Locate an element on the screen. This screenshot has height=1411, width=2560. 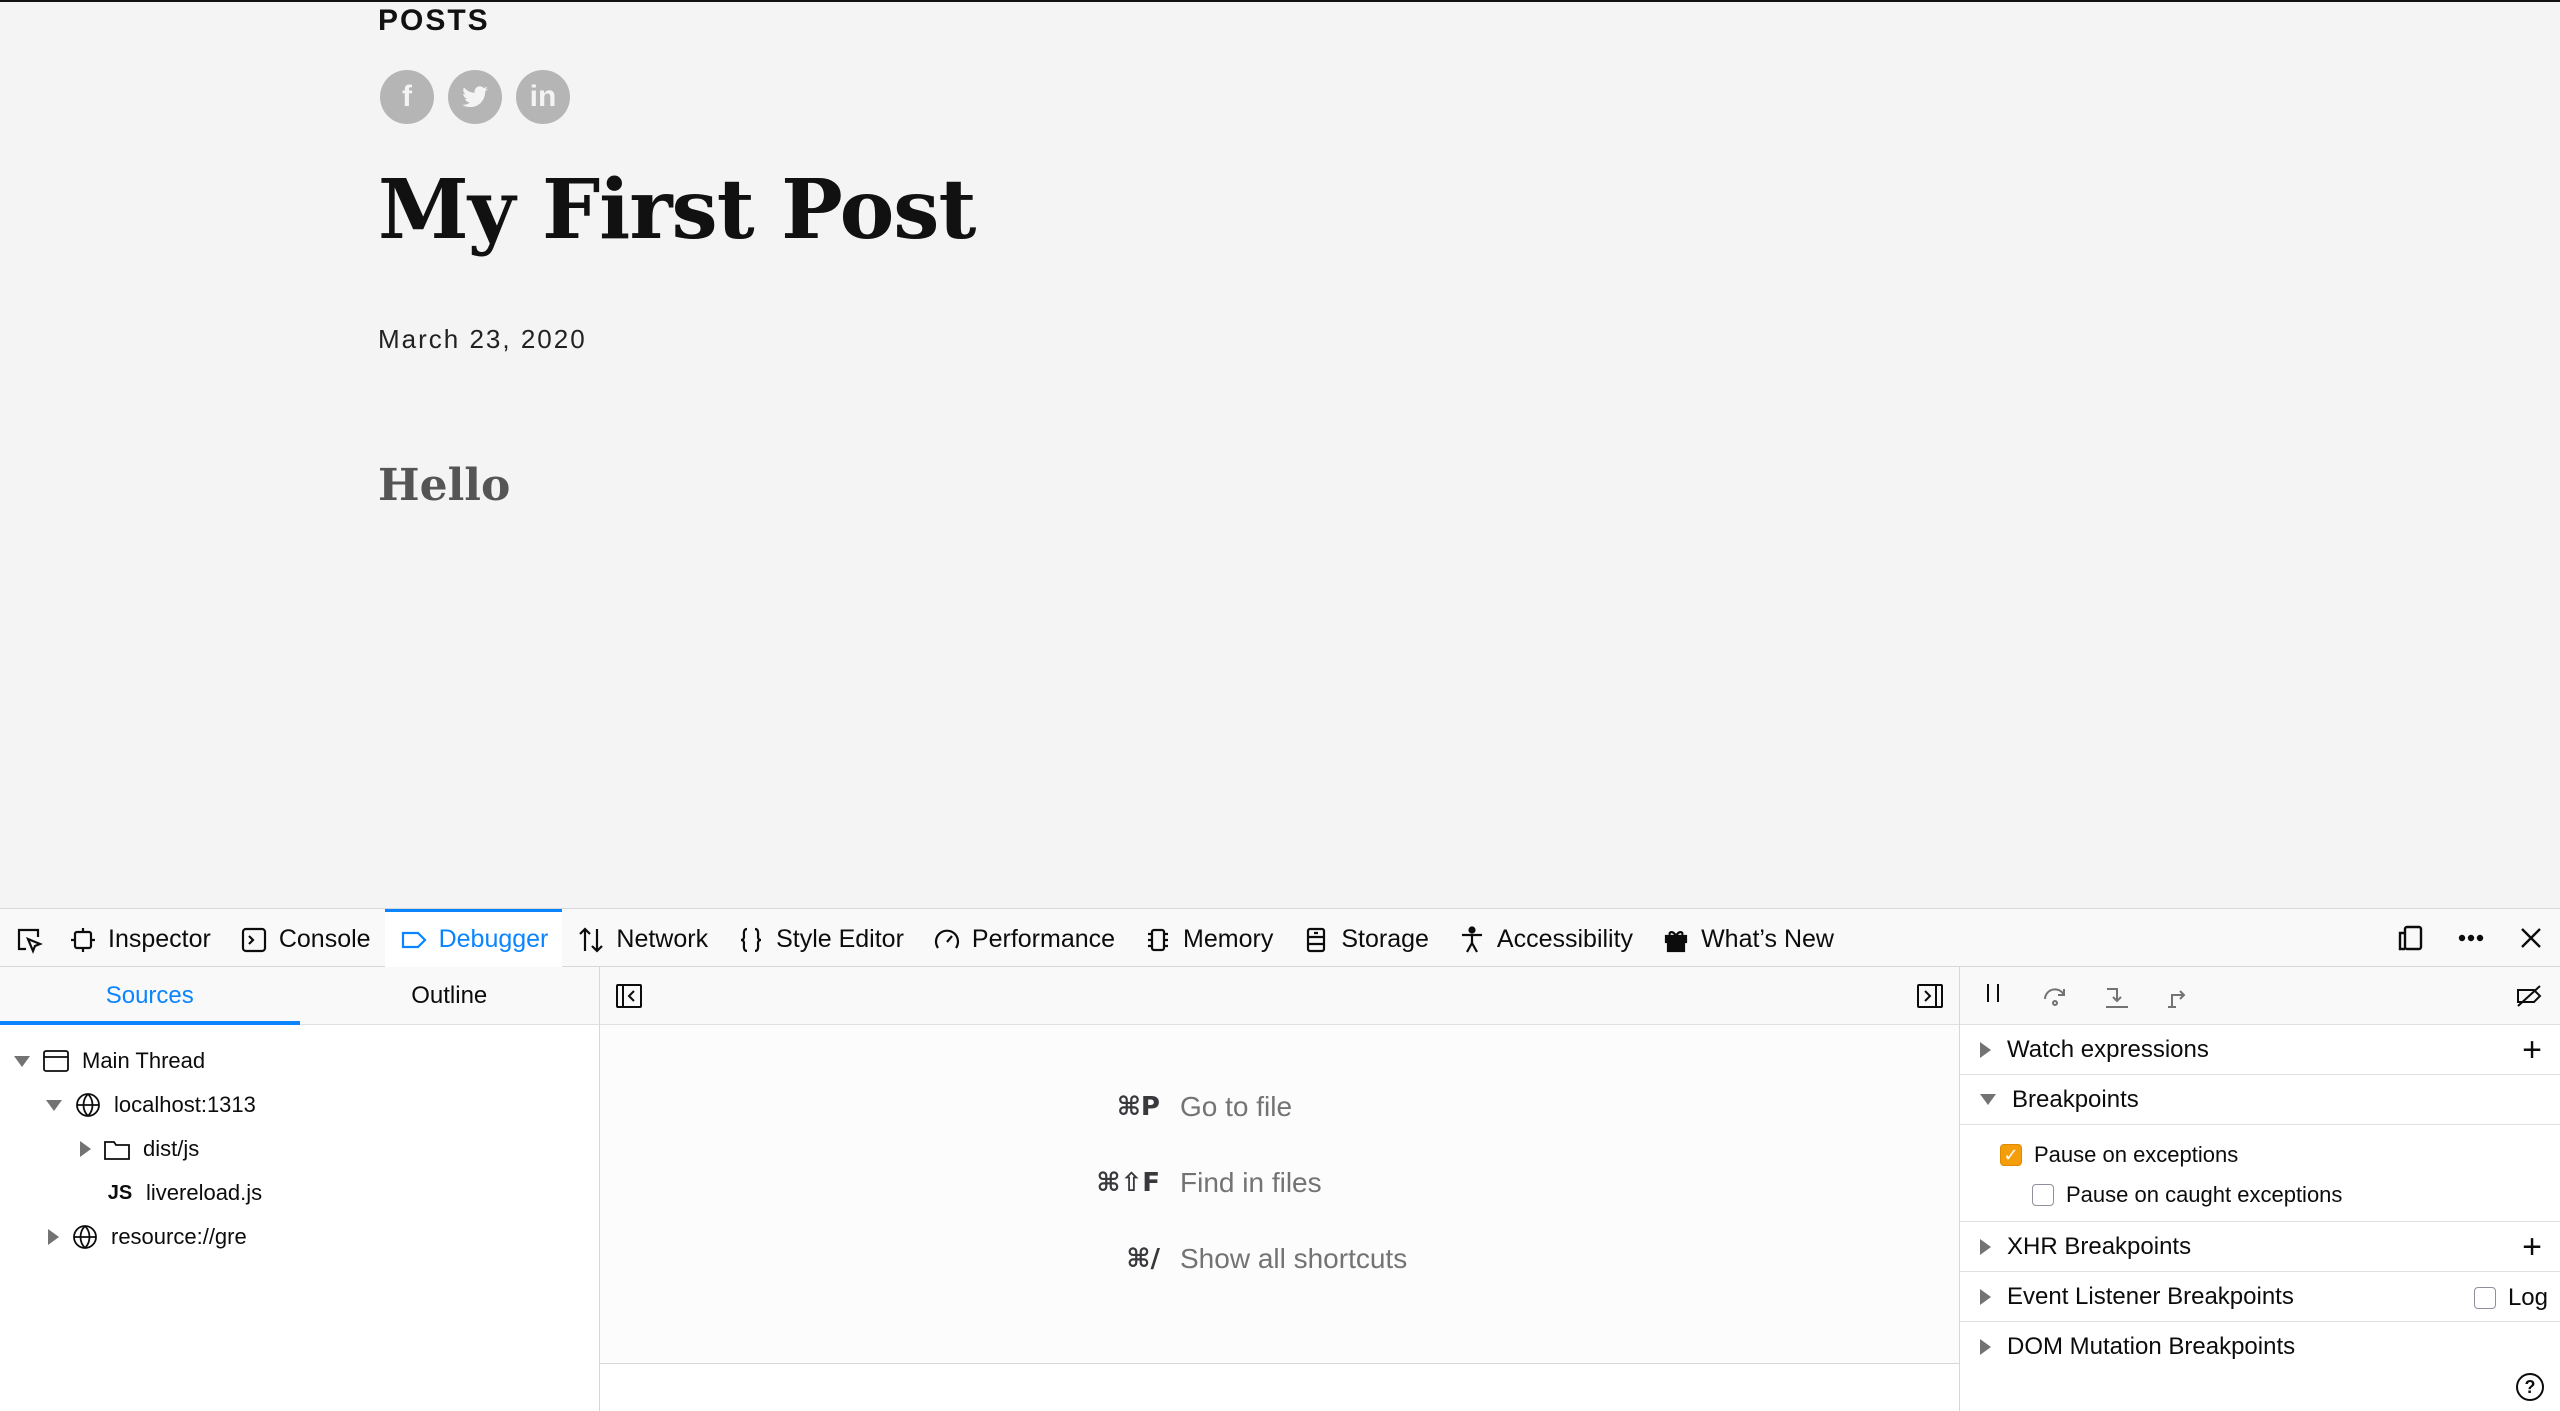
section-label: Watch expressions is located at coordinates (2108, 1049).